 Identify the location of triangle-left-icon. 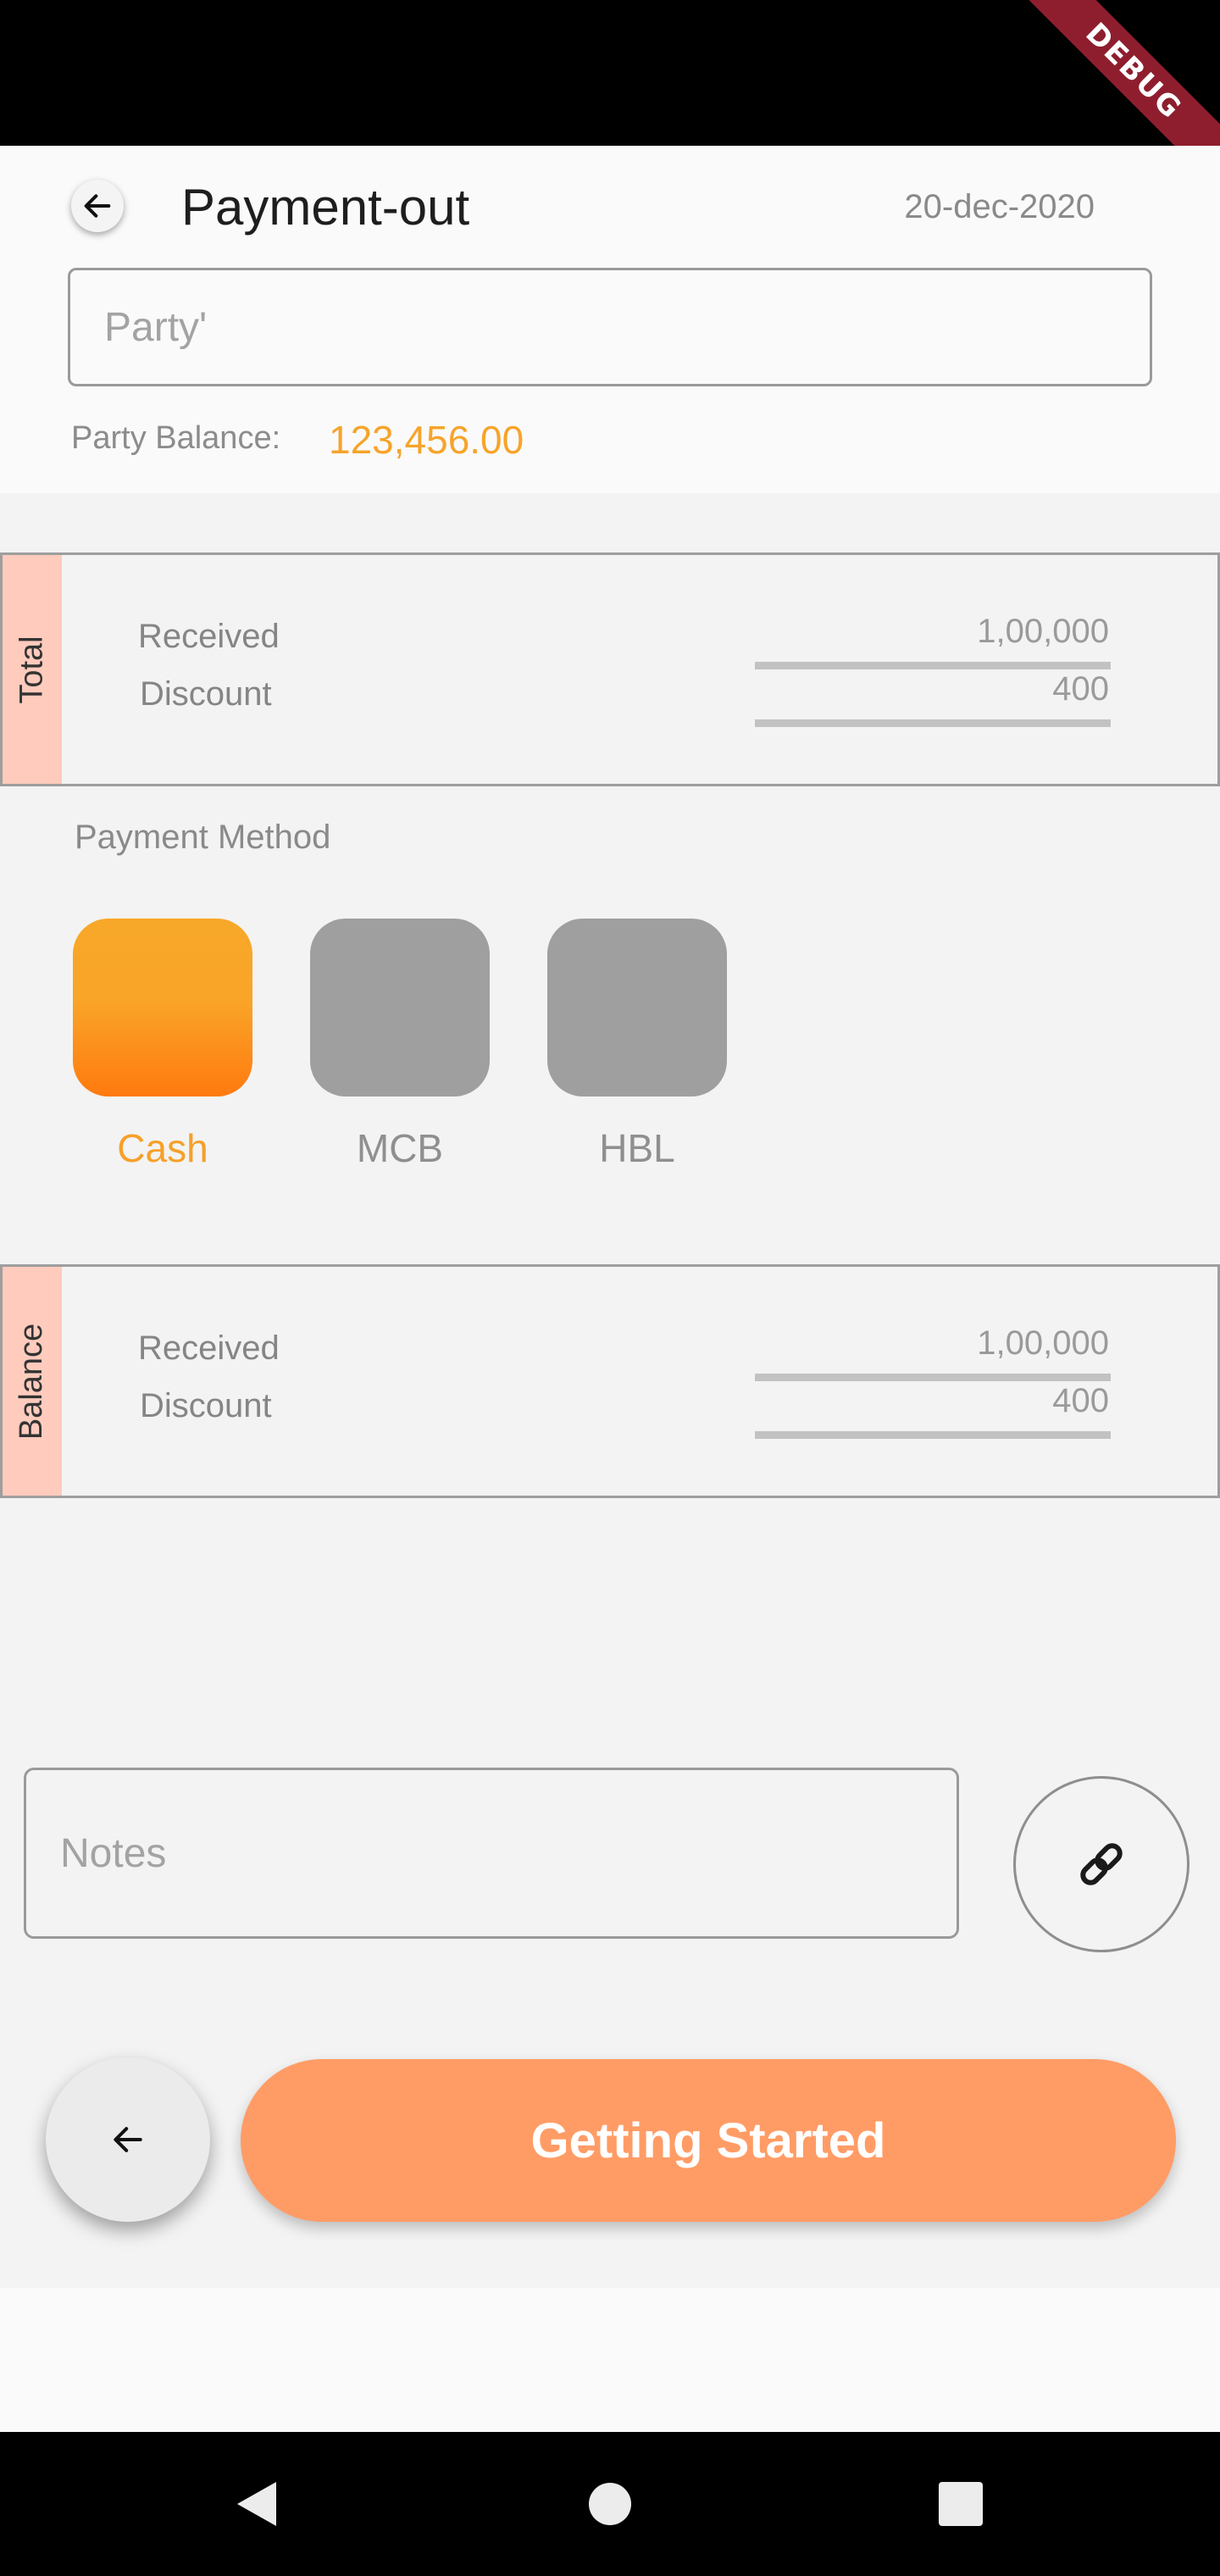
(256, 2504).